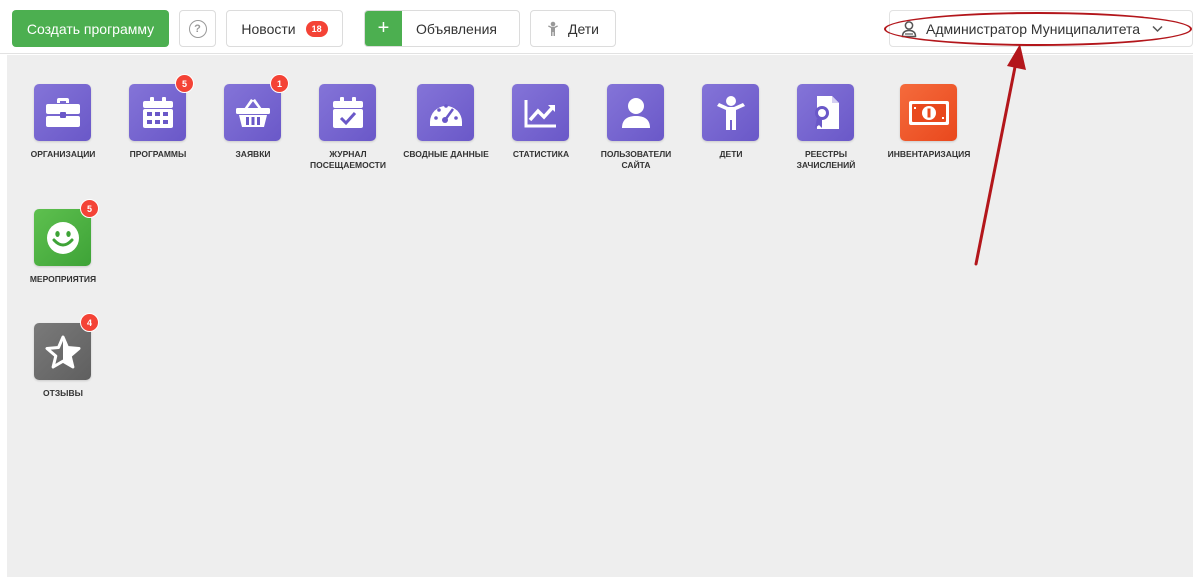 The image size is (1193, 577). I want to click on user-menu: Администратор Муниципалитета, so click(1041, 28).